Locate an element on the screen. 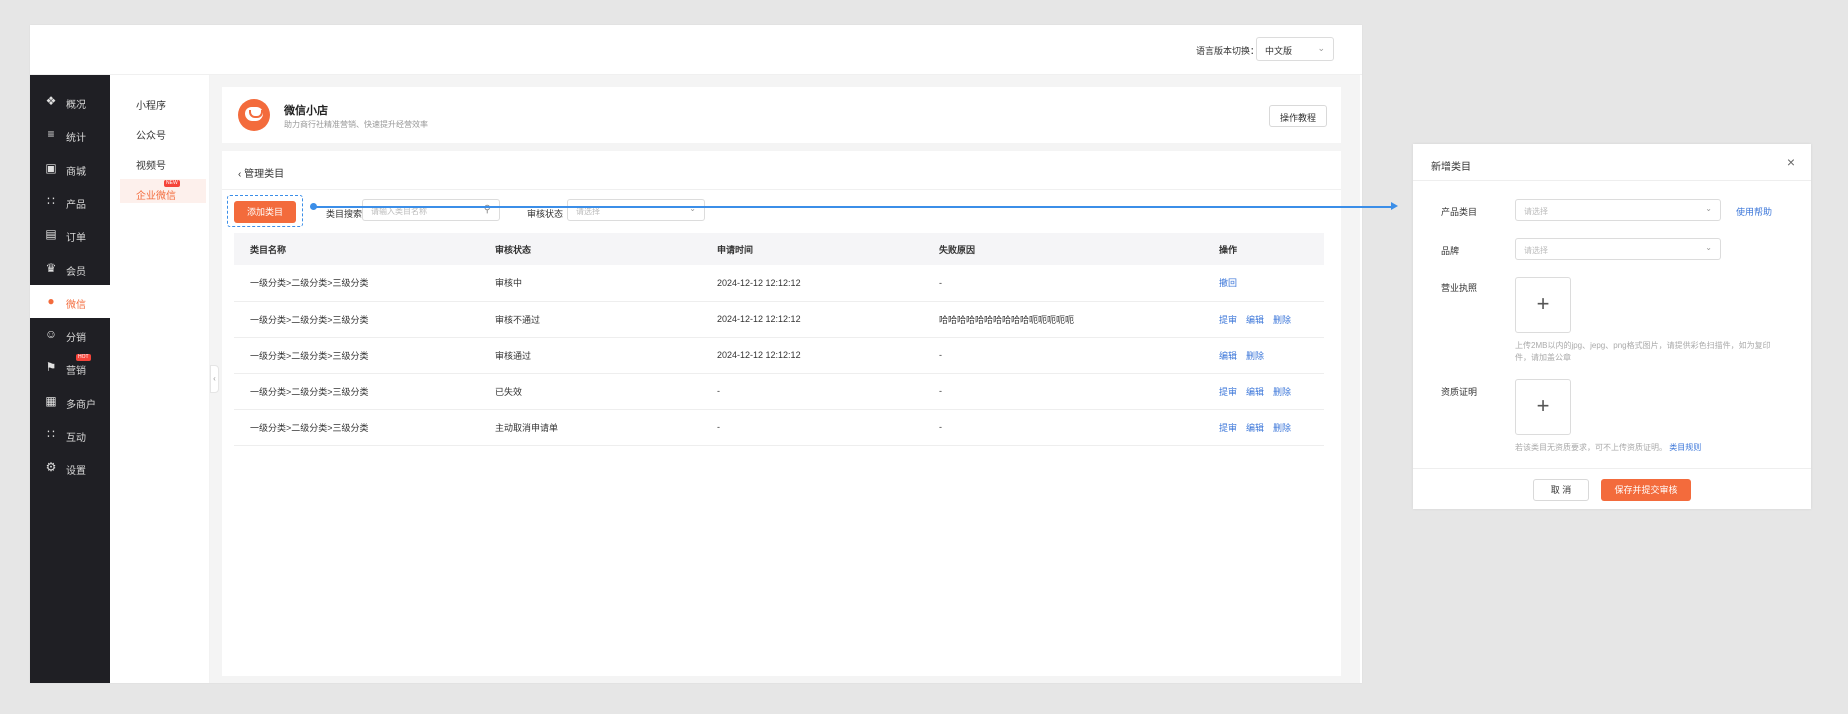  license-upload-button: + is located at coordinates (1543, 305).